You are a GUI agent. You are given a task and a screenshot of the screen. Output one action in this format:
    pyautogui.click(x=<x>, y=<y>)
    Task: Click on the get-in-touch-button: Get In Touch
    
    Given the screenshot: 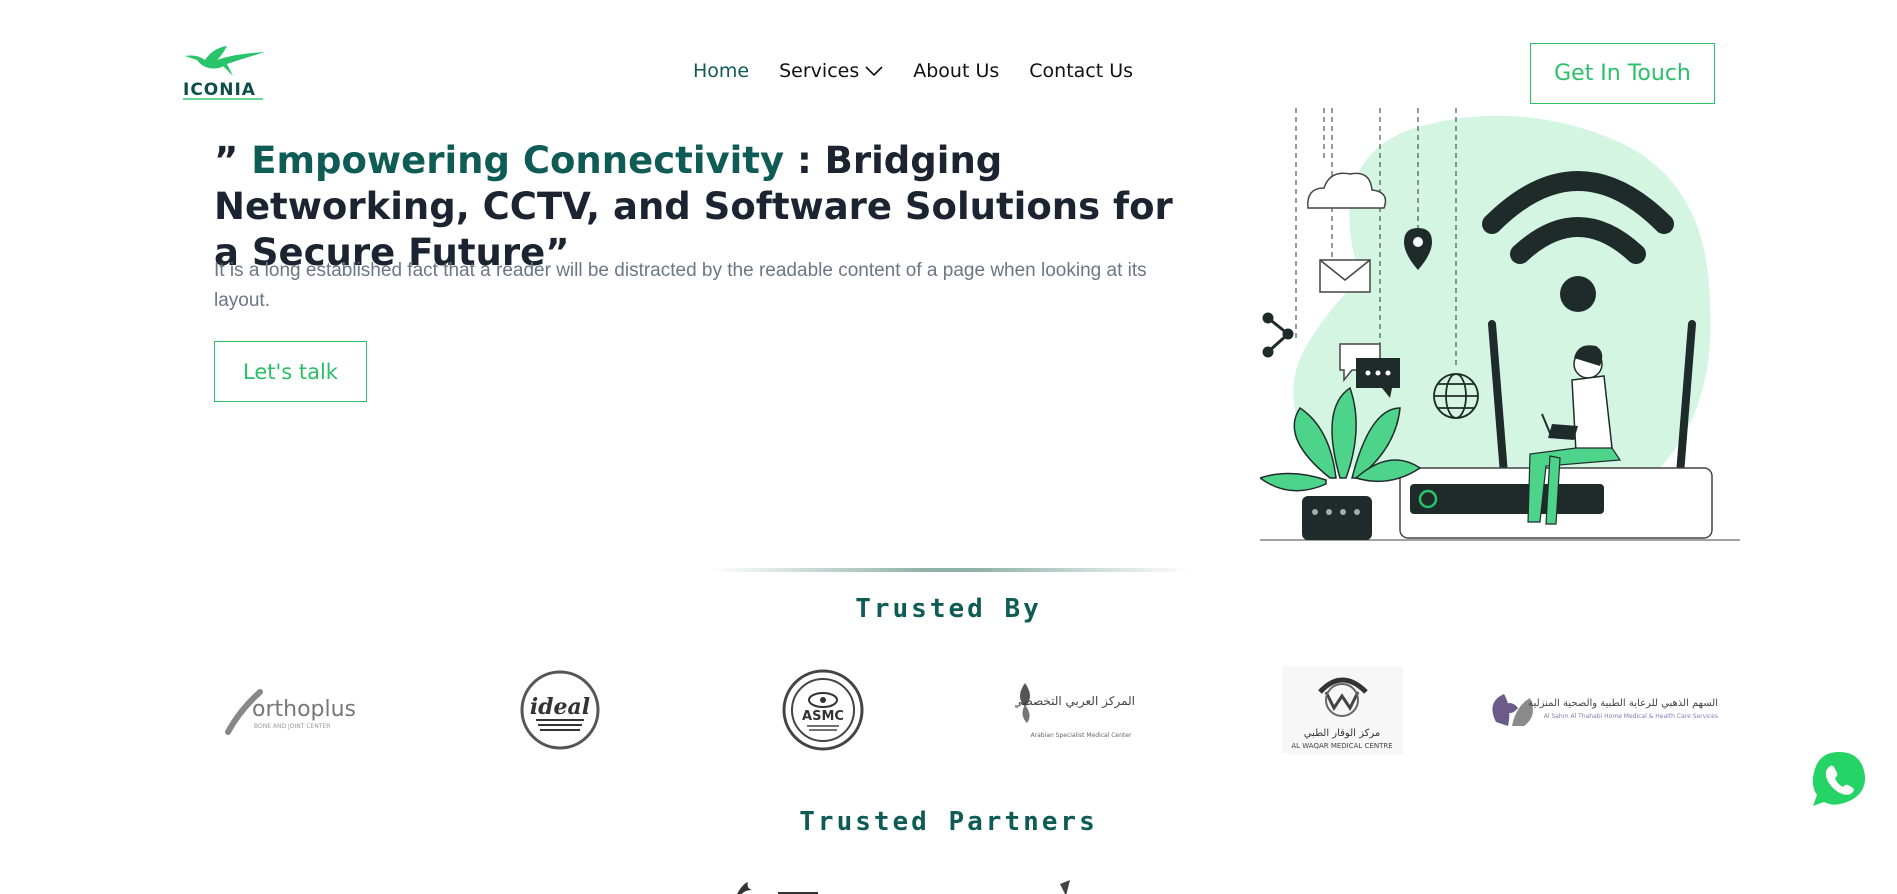 What is the action you would take?
    pyautogui.click(x=1622, y=73)
    